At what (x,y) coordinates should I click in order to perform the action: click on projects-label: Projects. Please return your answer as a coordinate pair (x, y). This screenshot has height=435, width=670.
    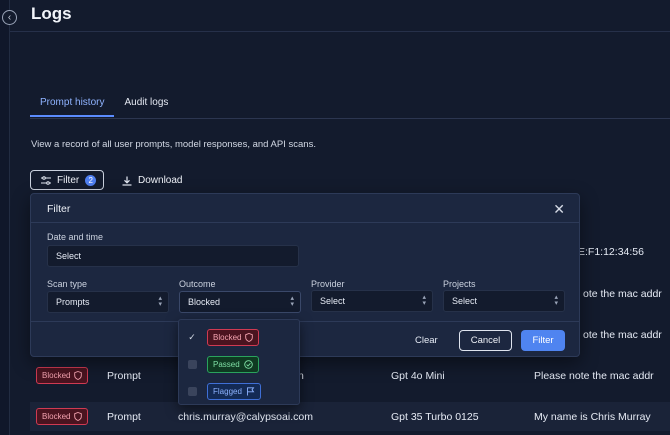
    Looking at the image, I should click on (459, 284).